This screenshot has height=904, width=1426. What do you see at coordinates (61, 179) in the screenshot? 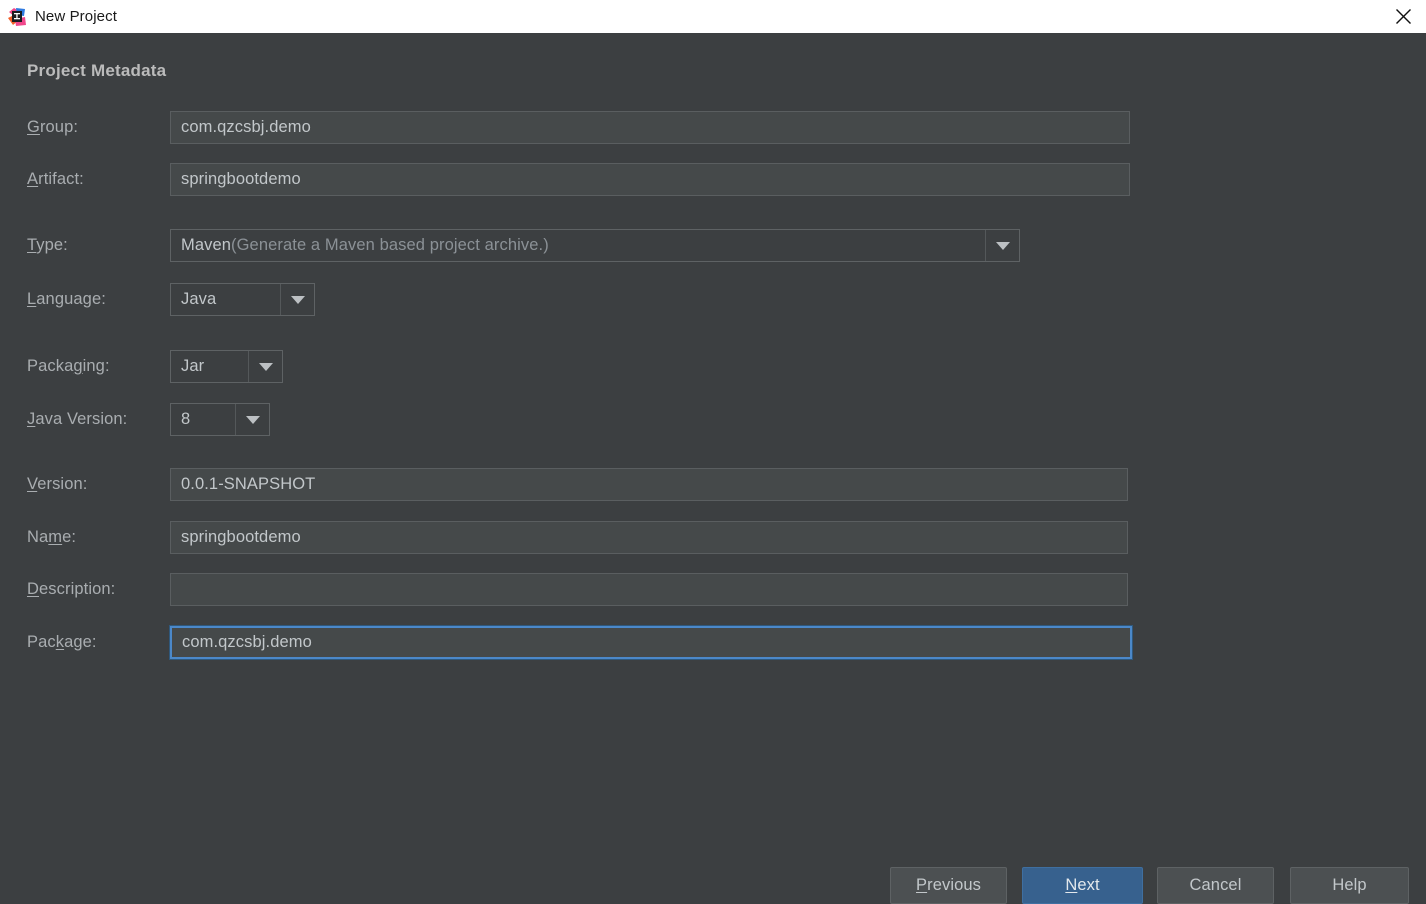
I see `label-artifact-post: rtifact:` at bounding box center [61, 179].